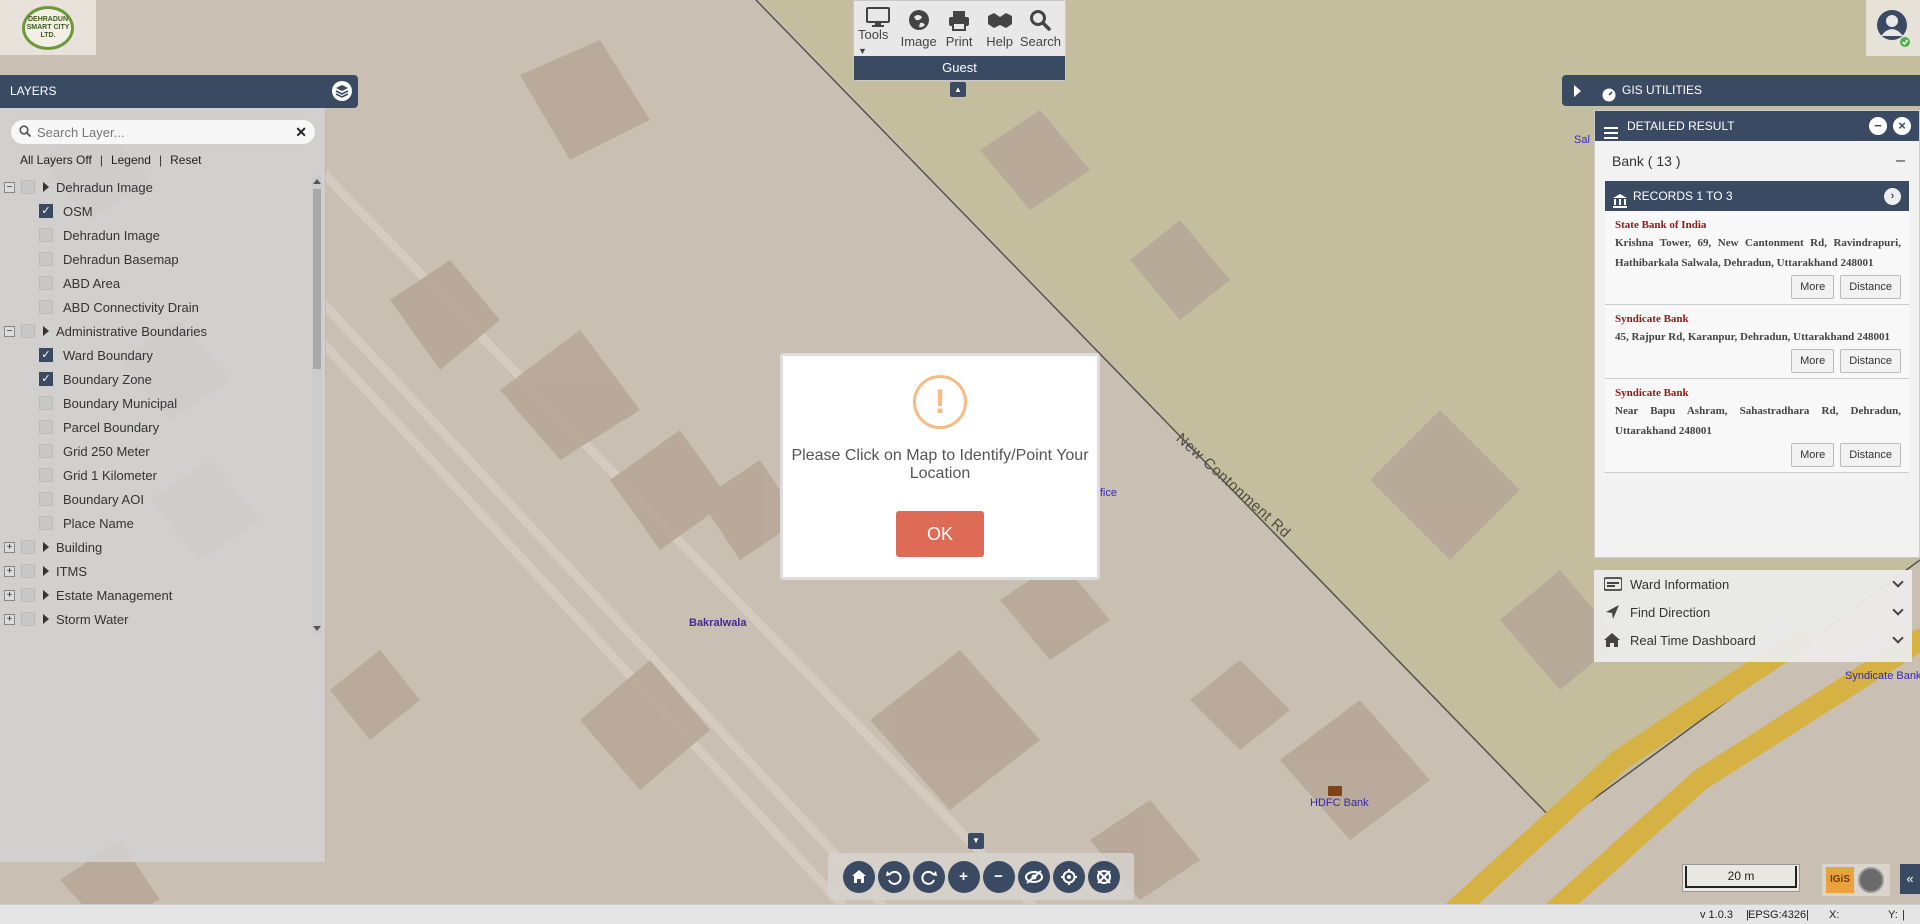 Image resolution: width=1920 pixels, height=924 pixels. What do you see at coordinates (72, 571) in the screenshot?
I see `layer-label: ITMS` at bounding box center [72, 571].